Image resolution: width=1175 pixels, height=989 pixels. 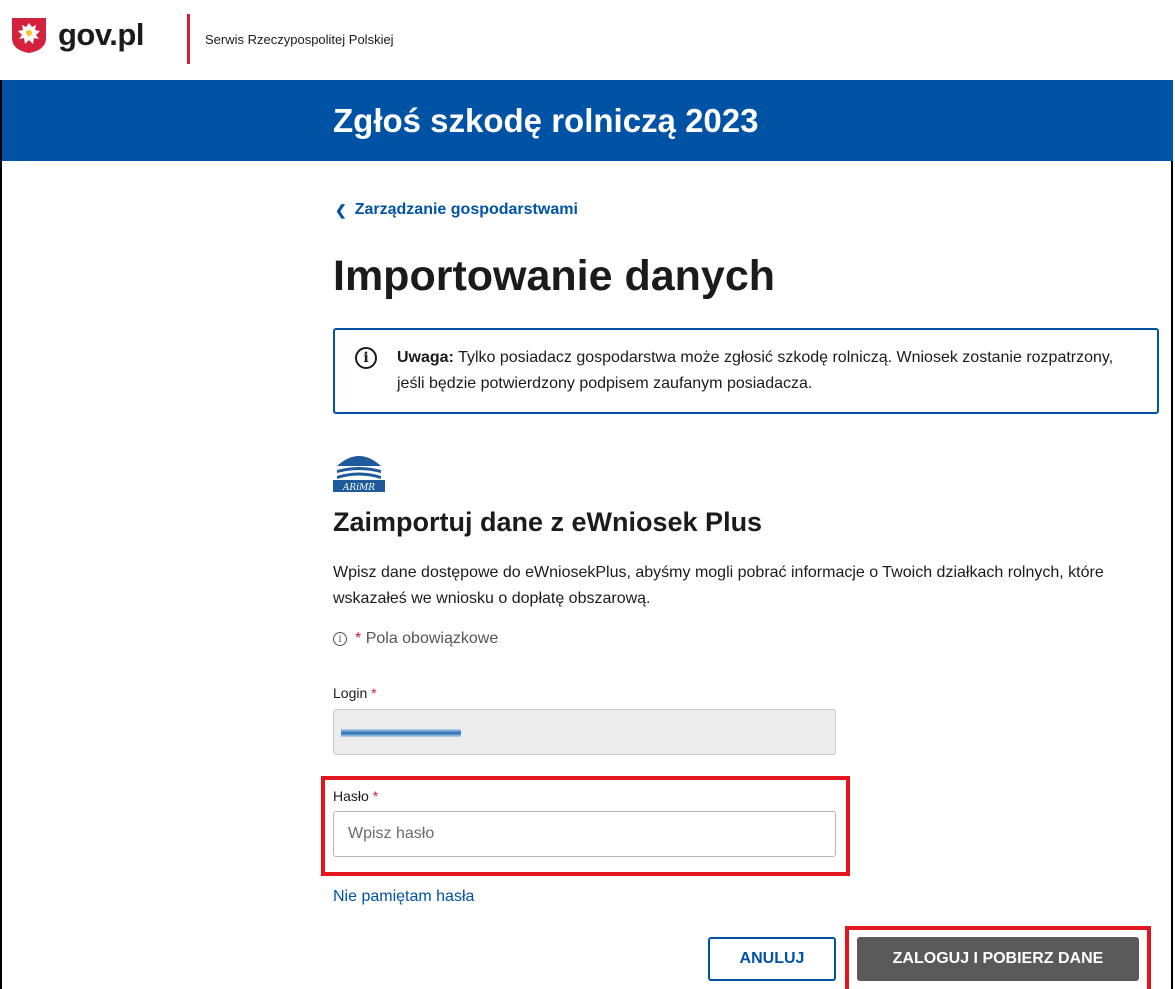 I want to click on forgot-password-link: Nie pamiętam hasła, so click(x=403, y=897).